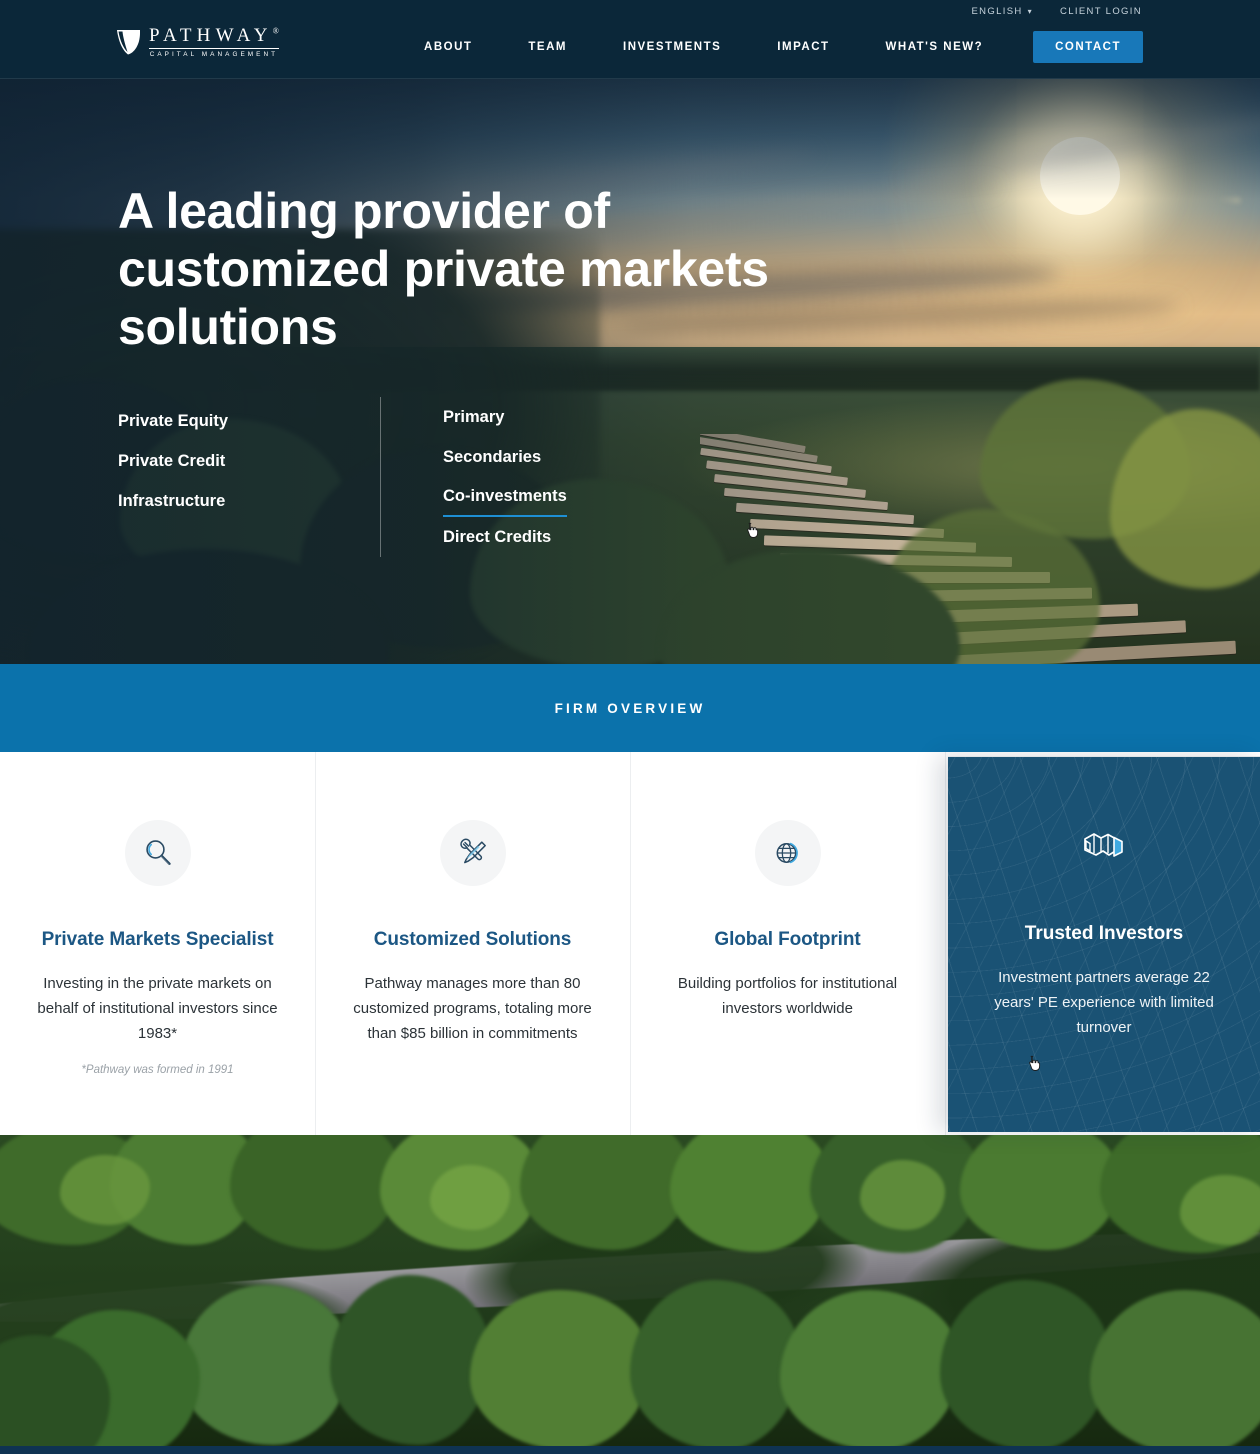 Image resolution: width=1260 pixels, height=1454 pixels. Describe the element at coordinates (472, 939) in the screenshot. I see `card-title: Customized Solutions` at that location.